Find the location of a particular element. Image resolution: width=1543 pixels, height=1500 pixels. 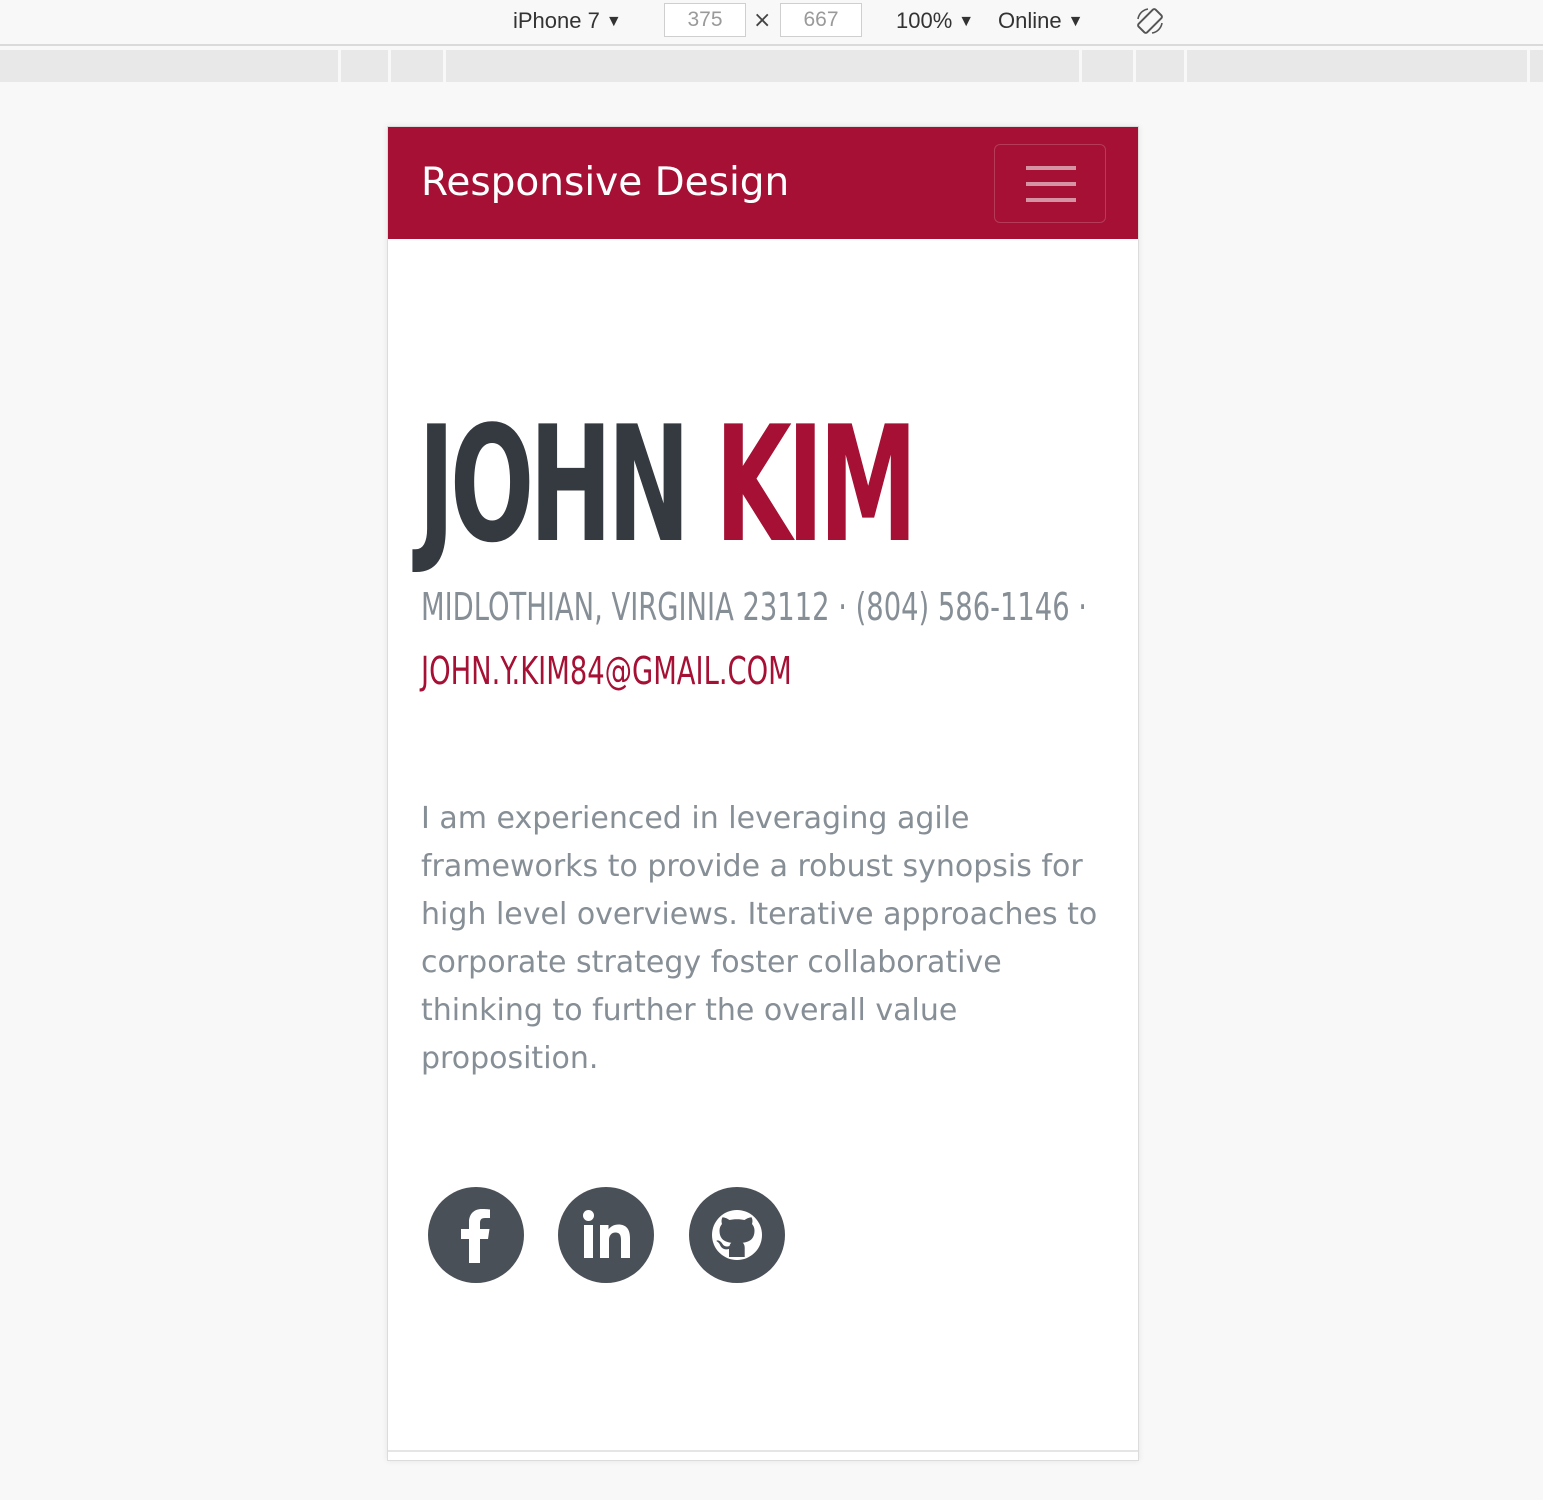

navbar: Responsive Design is located at coordinates (763, 183).